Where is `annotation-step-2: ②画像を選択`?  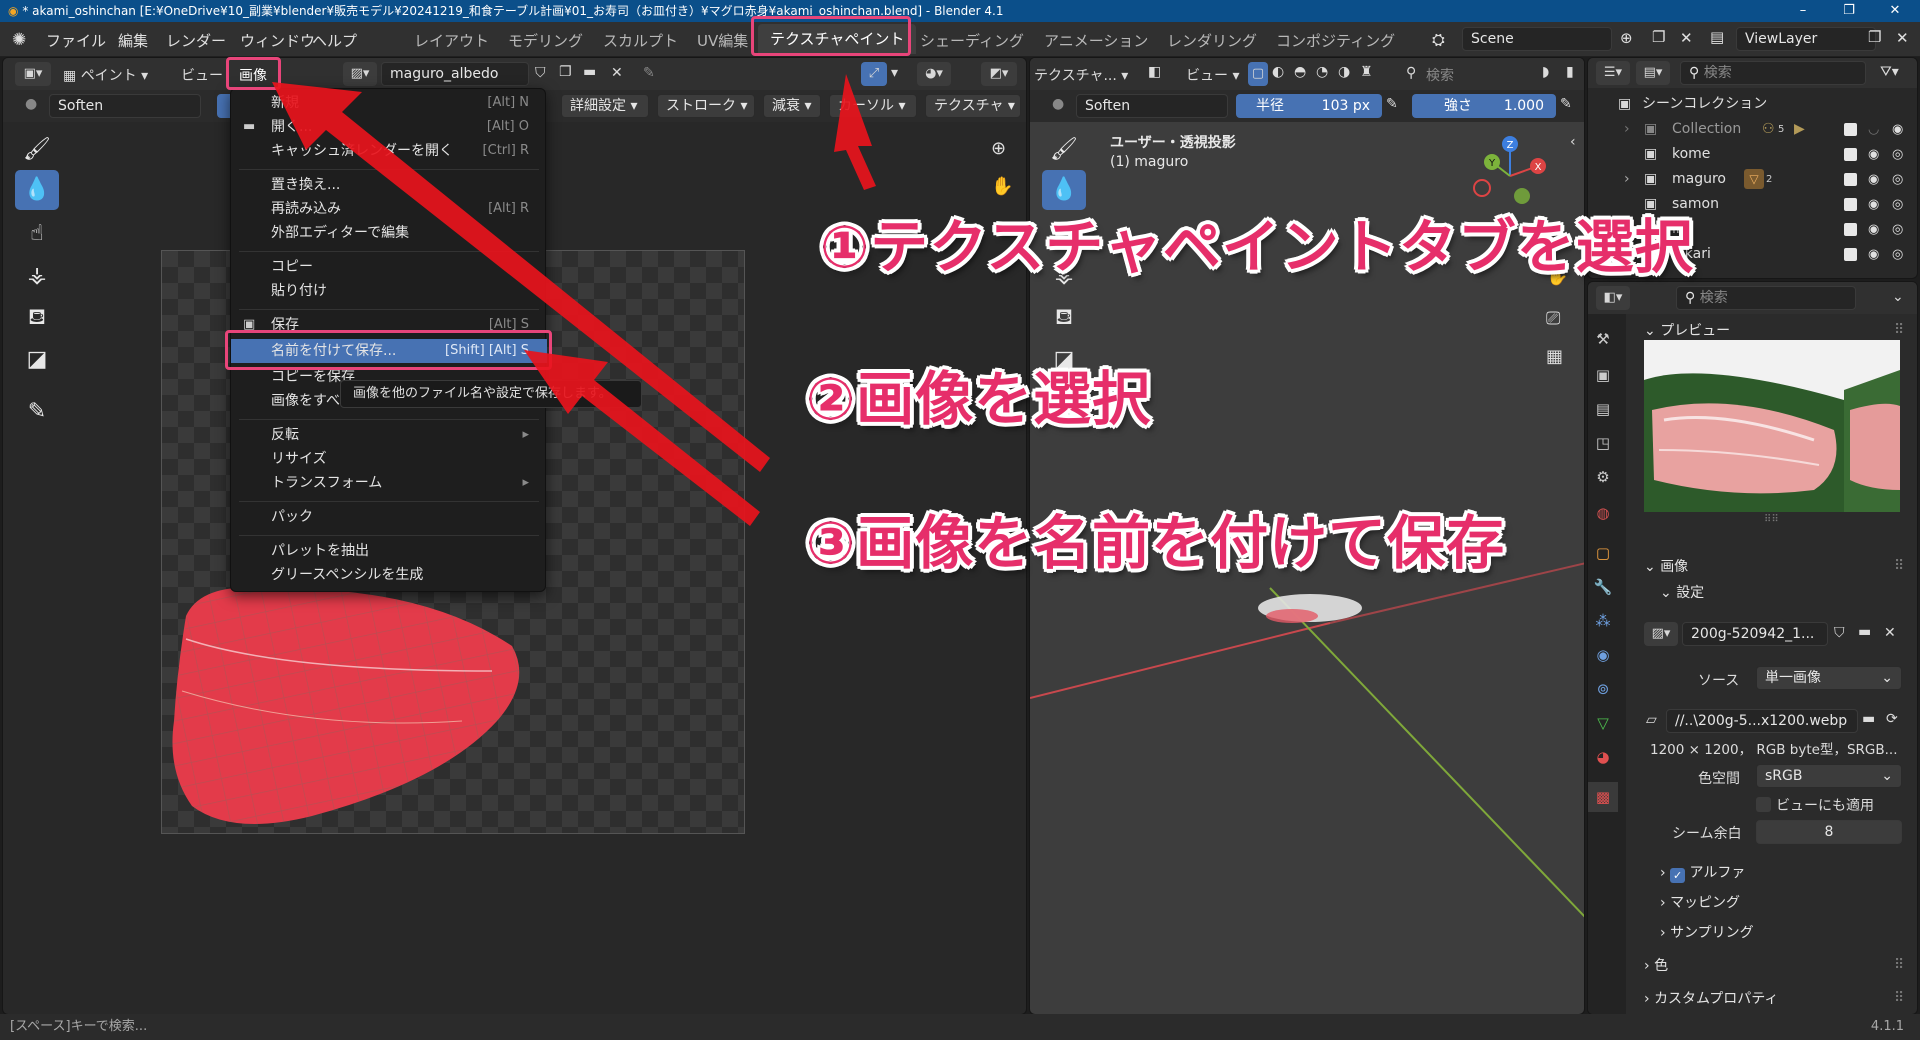
annotation-step-2: ②画像を選択 is located at coordinates (979, 399).